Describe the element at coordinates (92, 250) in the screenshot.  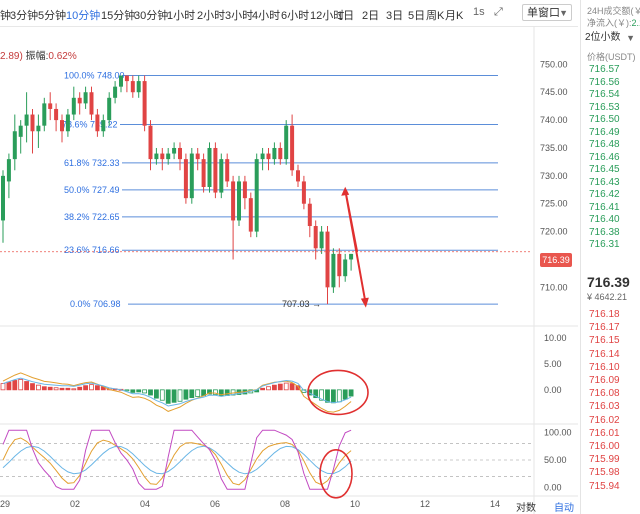
I see `fib-label: 23.6% 716.66` at that location.